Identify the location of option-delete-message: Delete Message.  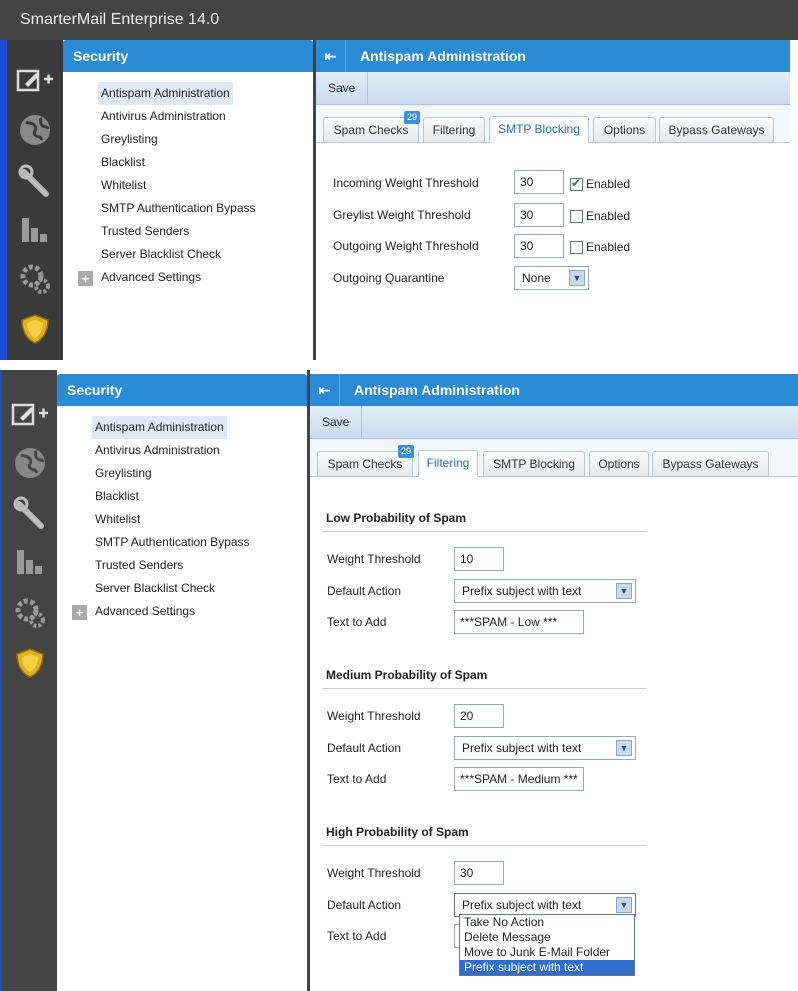
(547, 937).